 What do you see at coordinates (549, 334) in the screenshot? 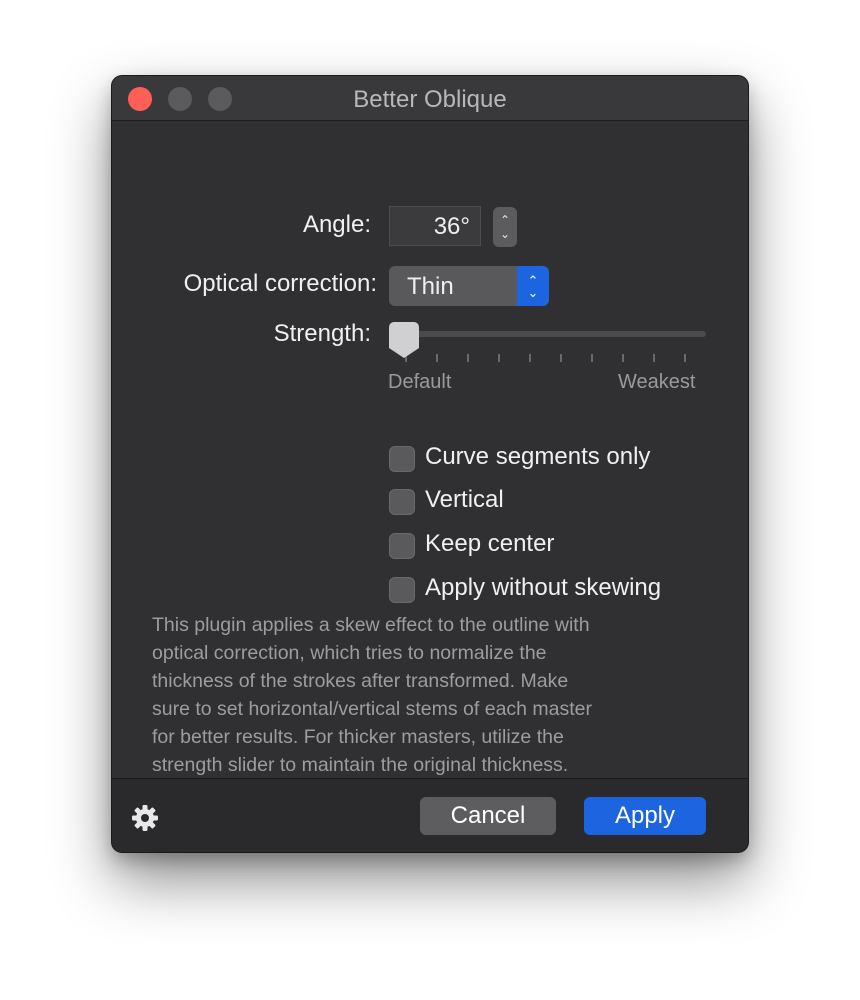
I see `strength-slider-track` at bounding box center [549, 334].